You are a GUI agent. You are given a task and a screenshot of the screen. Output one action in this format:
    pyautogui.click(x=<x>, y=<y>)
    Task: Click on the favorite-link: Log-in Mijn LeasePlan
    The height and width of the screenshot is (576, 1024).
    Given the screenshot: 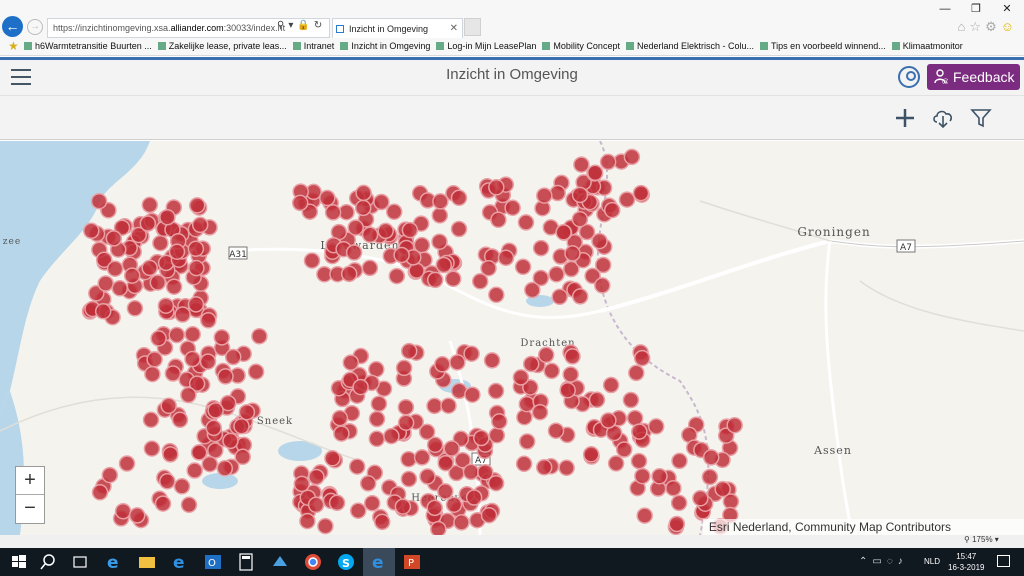 What is the action you would take?
    pyautogui.click(x=486, y=46)
    